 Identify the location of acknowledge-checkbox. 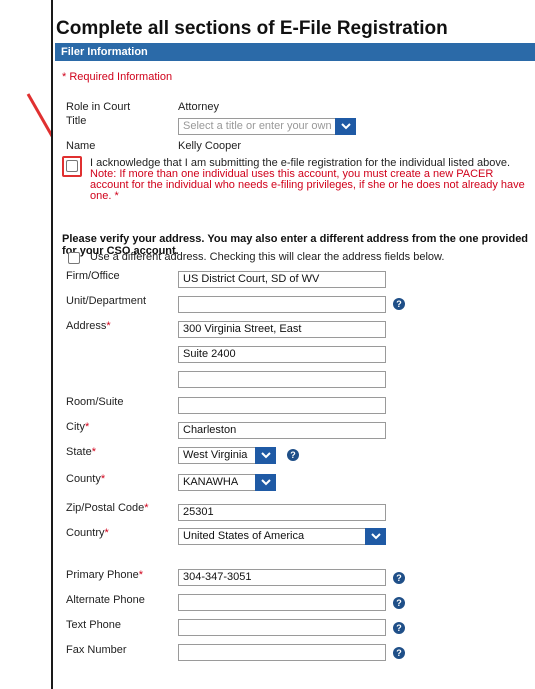
(72, 166).